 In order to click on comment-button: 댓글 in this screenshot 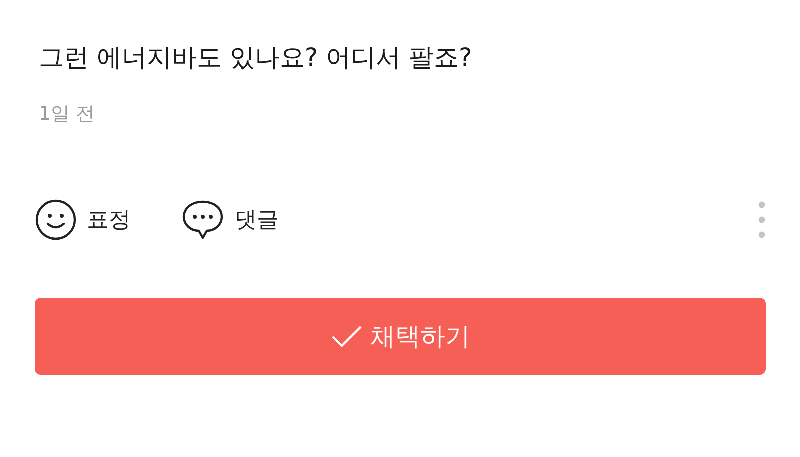, I will do `click(230, 220)`.